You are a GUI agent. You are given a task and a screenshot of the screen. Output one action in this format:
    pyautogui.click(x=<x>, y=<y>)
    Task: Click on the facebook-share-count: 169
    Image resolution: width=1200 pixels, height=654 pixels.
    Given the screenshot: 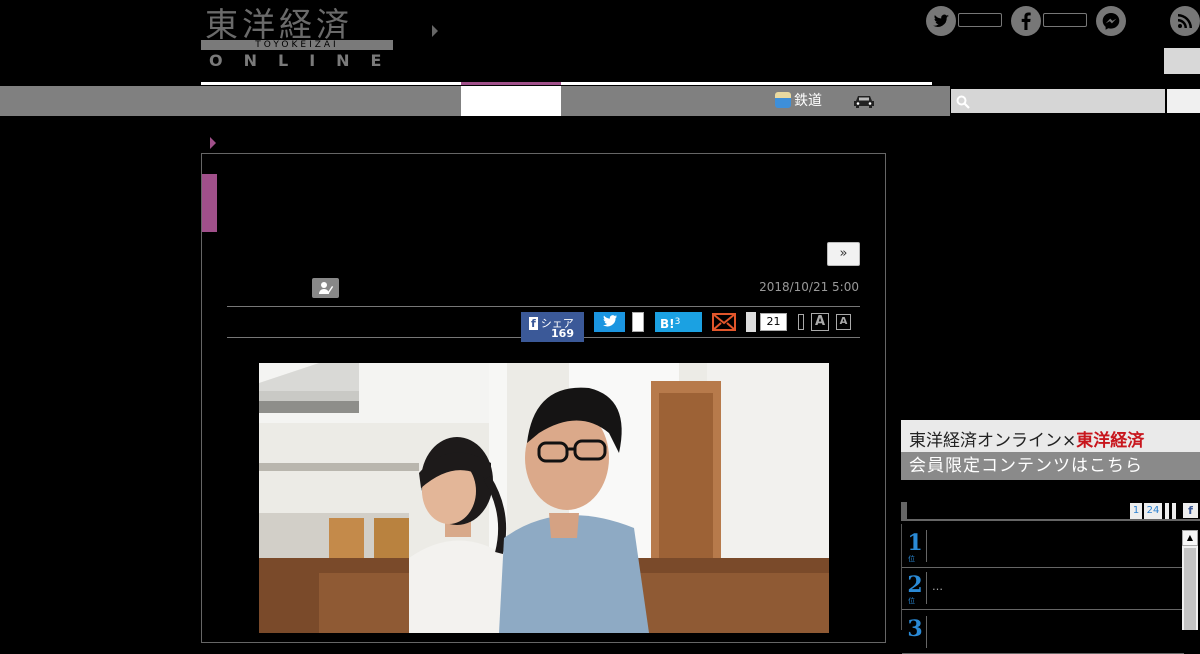 What is the action you would take?
    pyautogui.click(x=562, y=333)
    